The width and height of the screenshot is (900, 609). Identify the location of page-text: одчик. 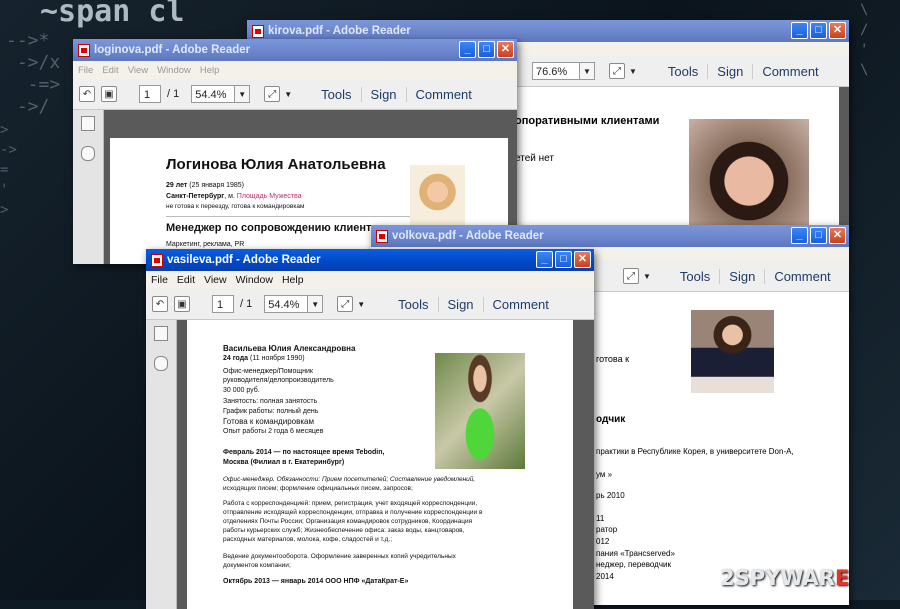
(611, 419).